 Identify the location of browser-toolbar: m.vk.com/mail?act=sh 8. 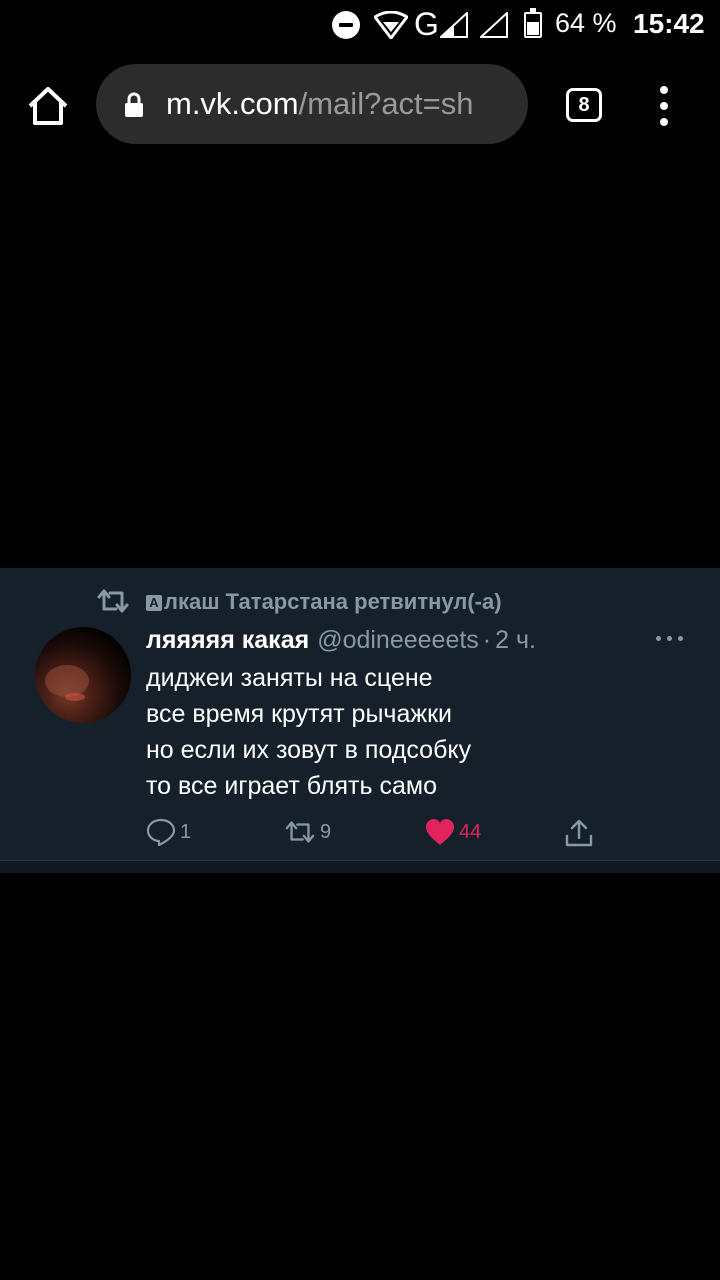
(360, 107).